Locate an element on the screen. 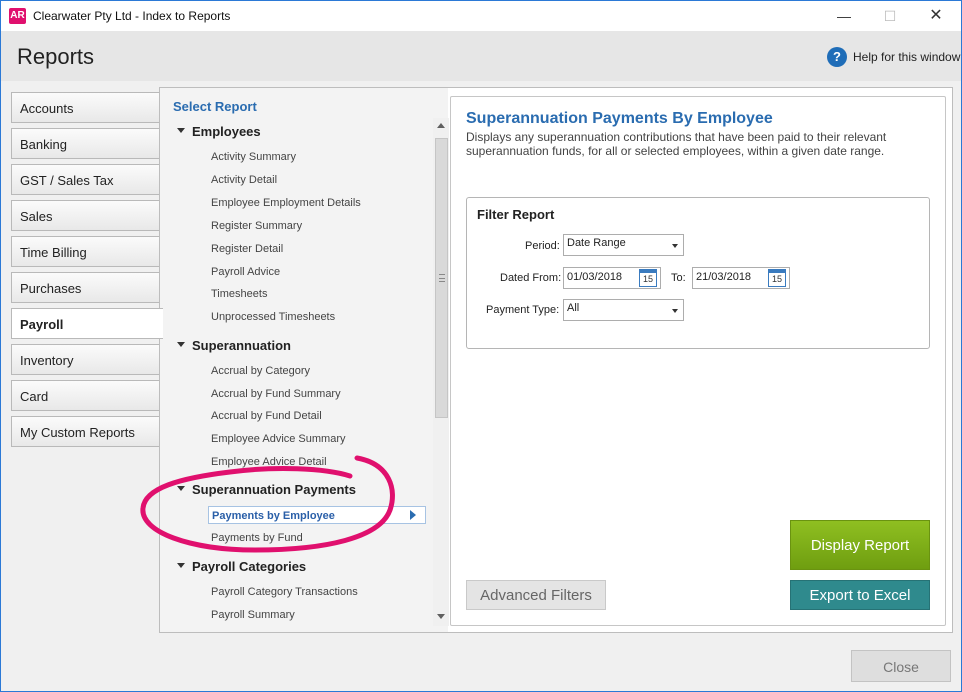 This screenshot has height=692, width=962. tab-card: Card is located at coordinates (86, 395).